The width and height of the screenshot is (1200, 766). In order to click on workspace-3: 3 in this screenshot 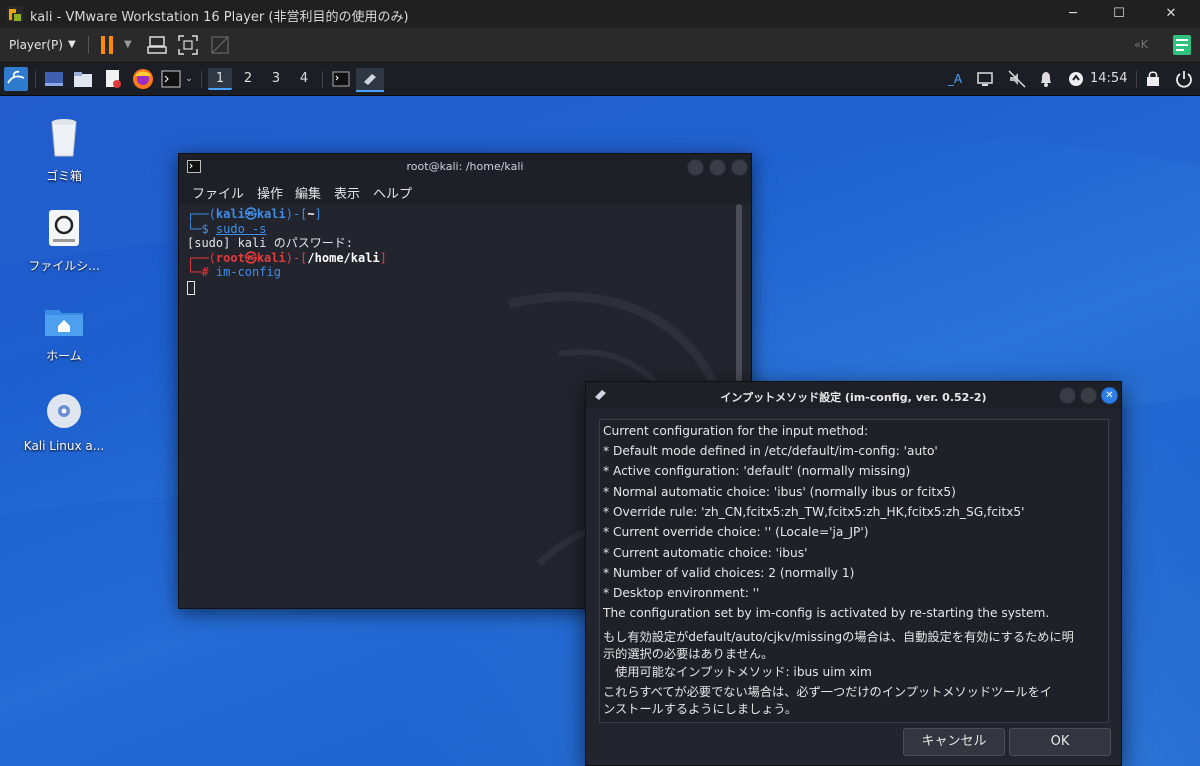, I will do `click(276, 79)`.